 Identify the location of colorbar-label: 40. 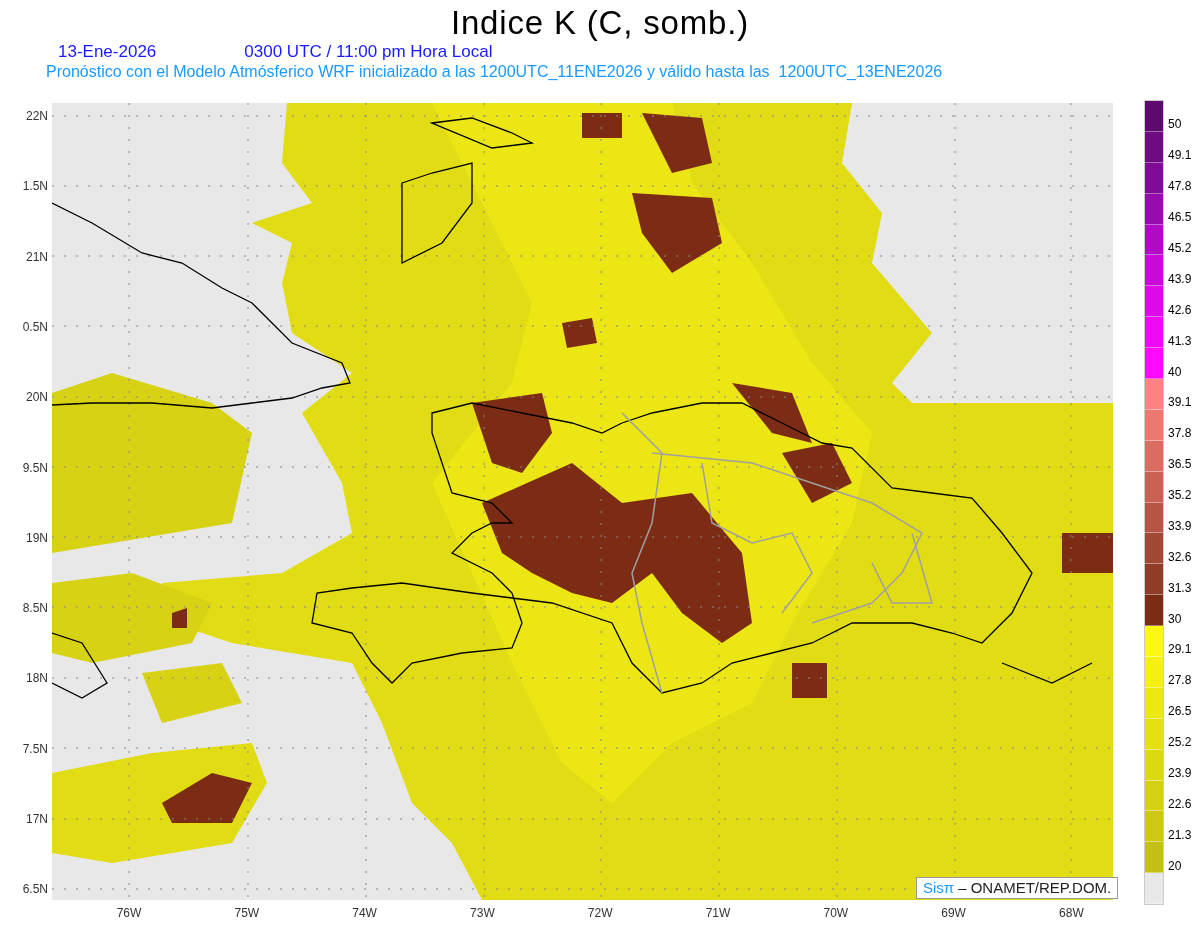
(1175, 371).